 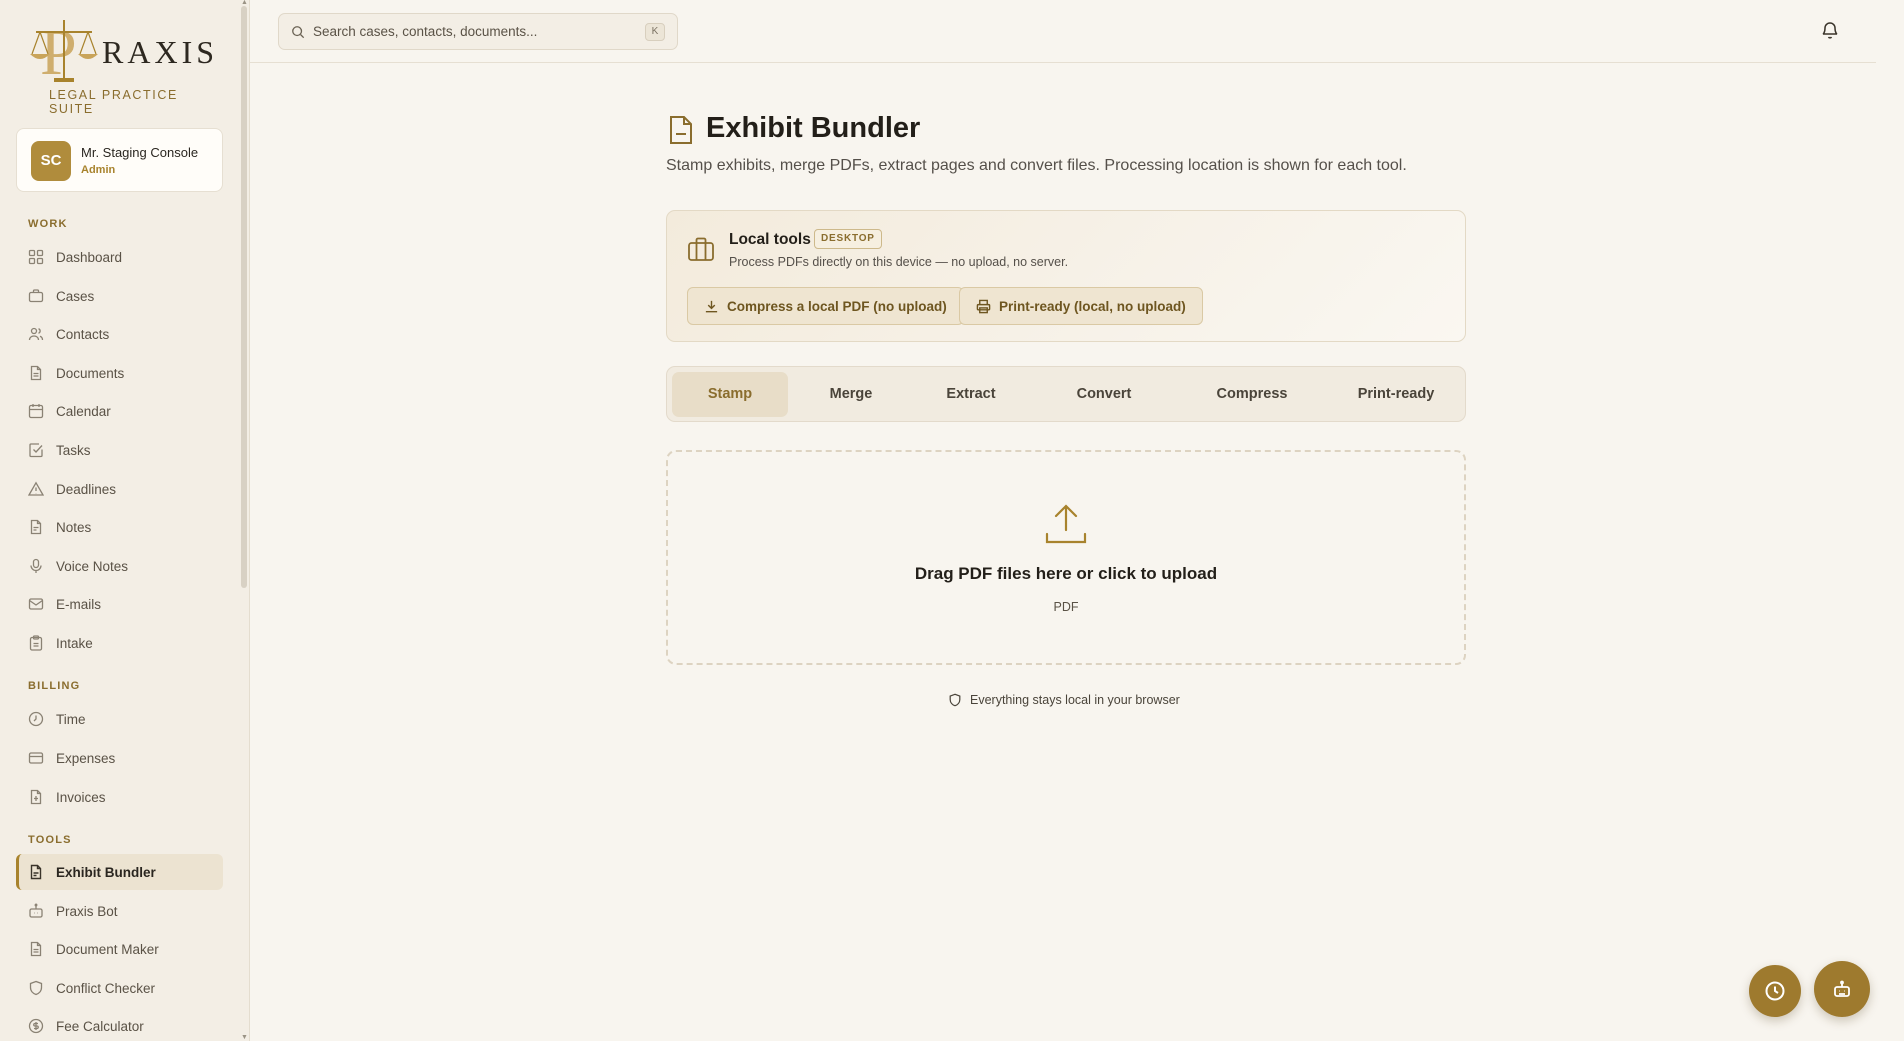 What do you see at coordinates (36, 565) in the screenshot?
I see `microphone-icon` at bounding box center [36, 565].